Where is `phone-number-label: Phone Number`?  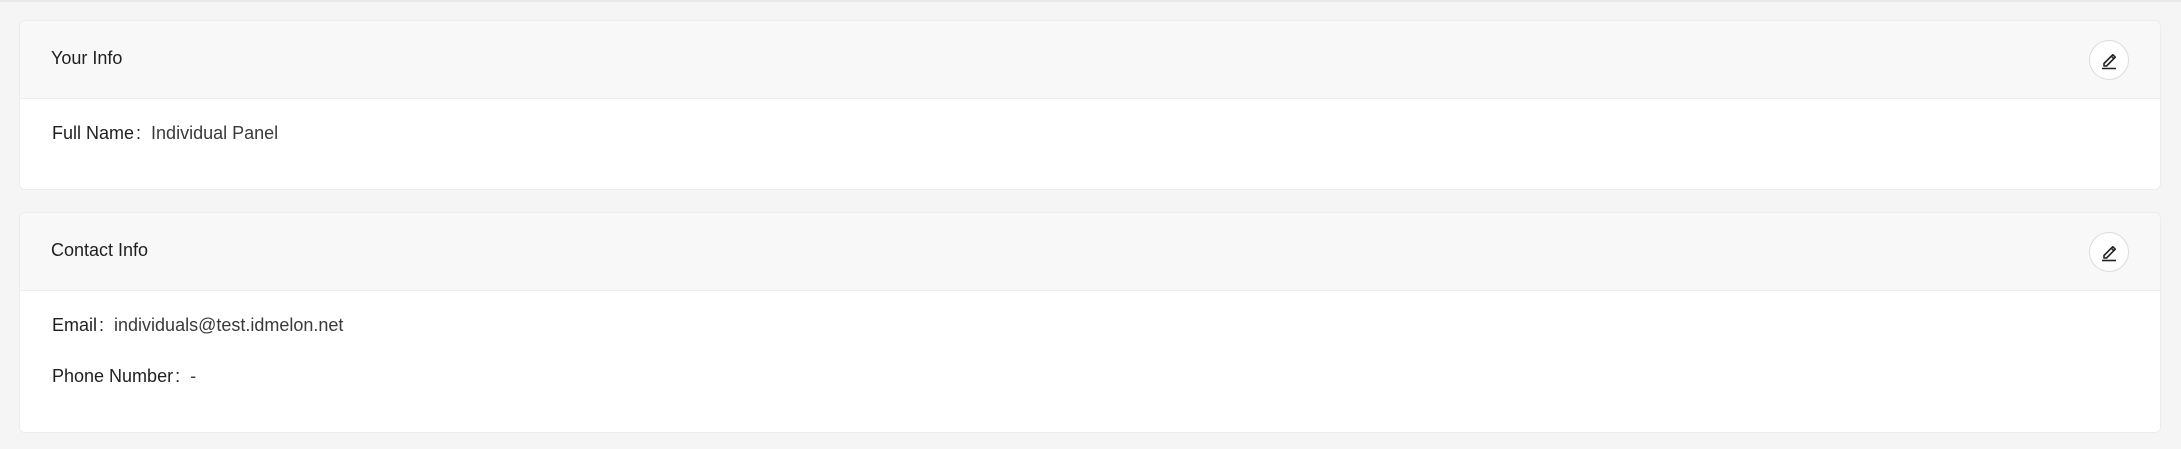 phone-number-label: Phone Number is located at coordinates (113, 376).